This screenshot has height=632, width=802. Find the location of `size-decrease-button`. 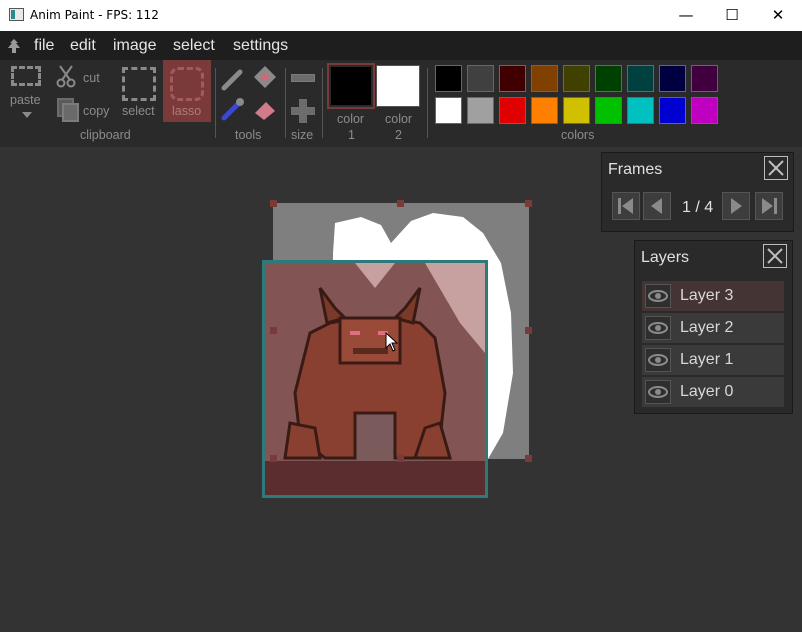

size-decrease-button is located at coordinates (303, 78).